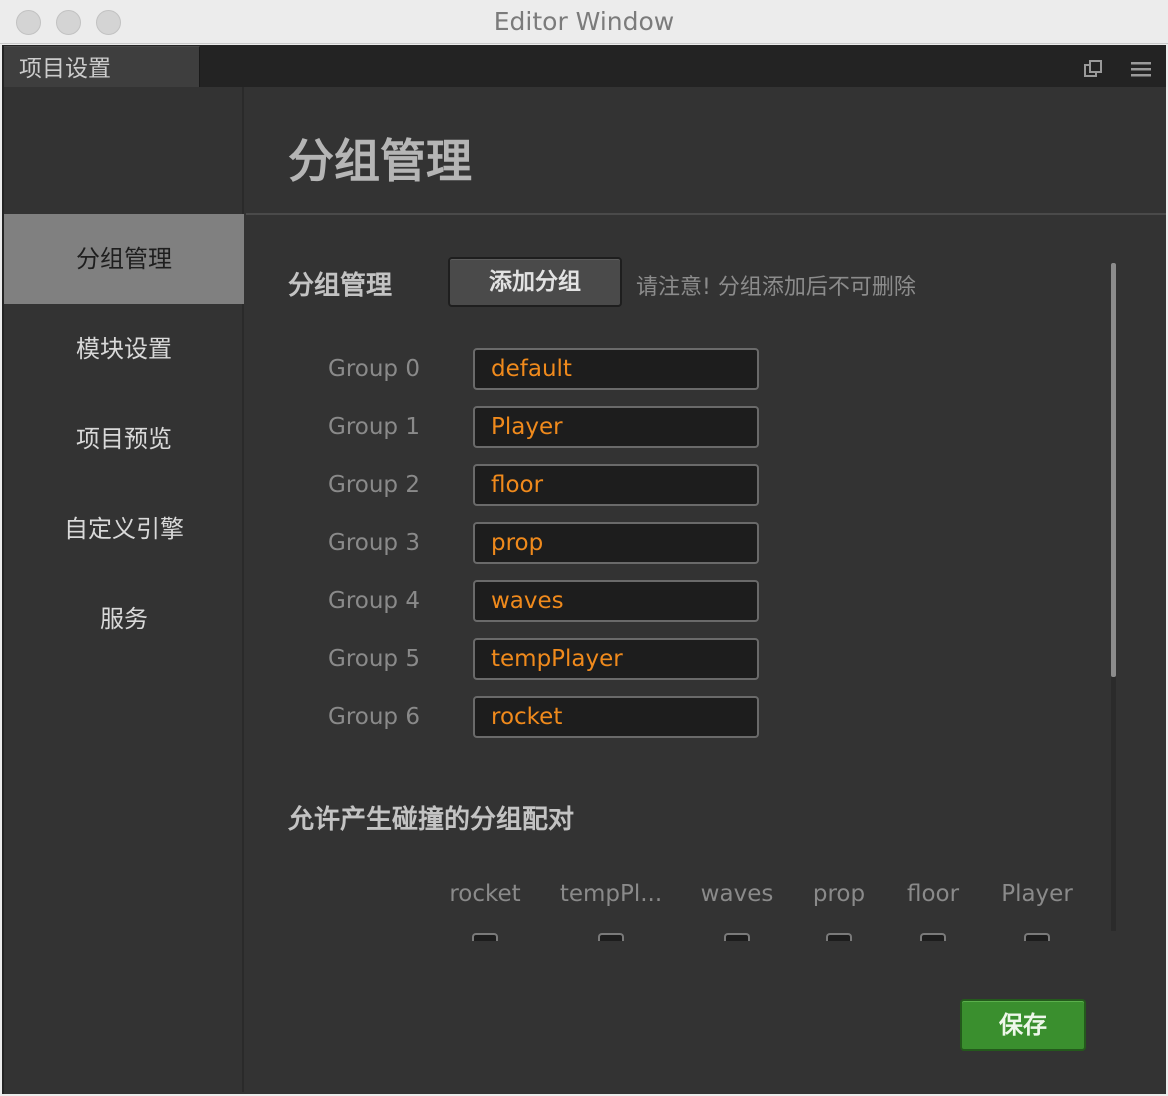  Describe the element at coordinates (340, 286) in the screenshot. I see `groups-section-title: 分组管理` at that location.